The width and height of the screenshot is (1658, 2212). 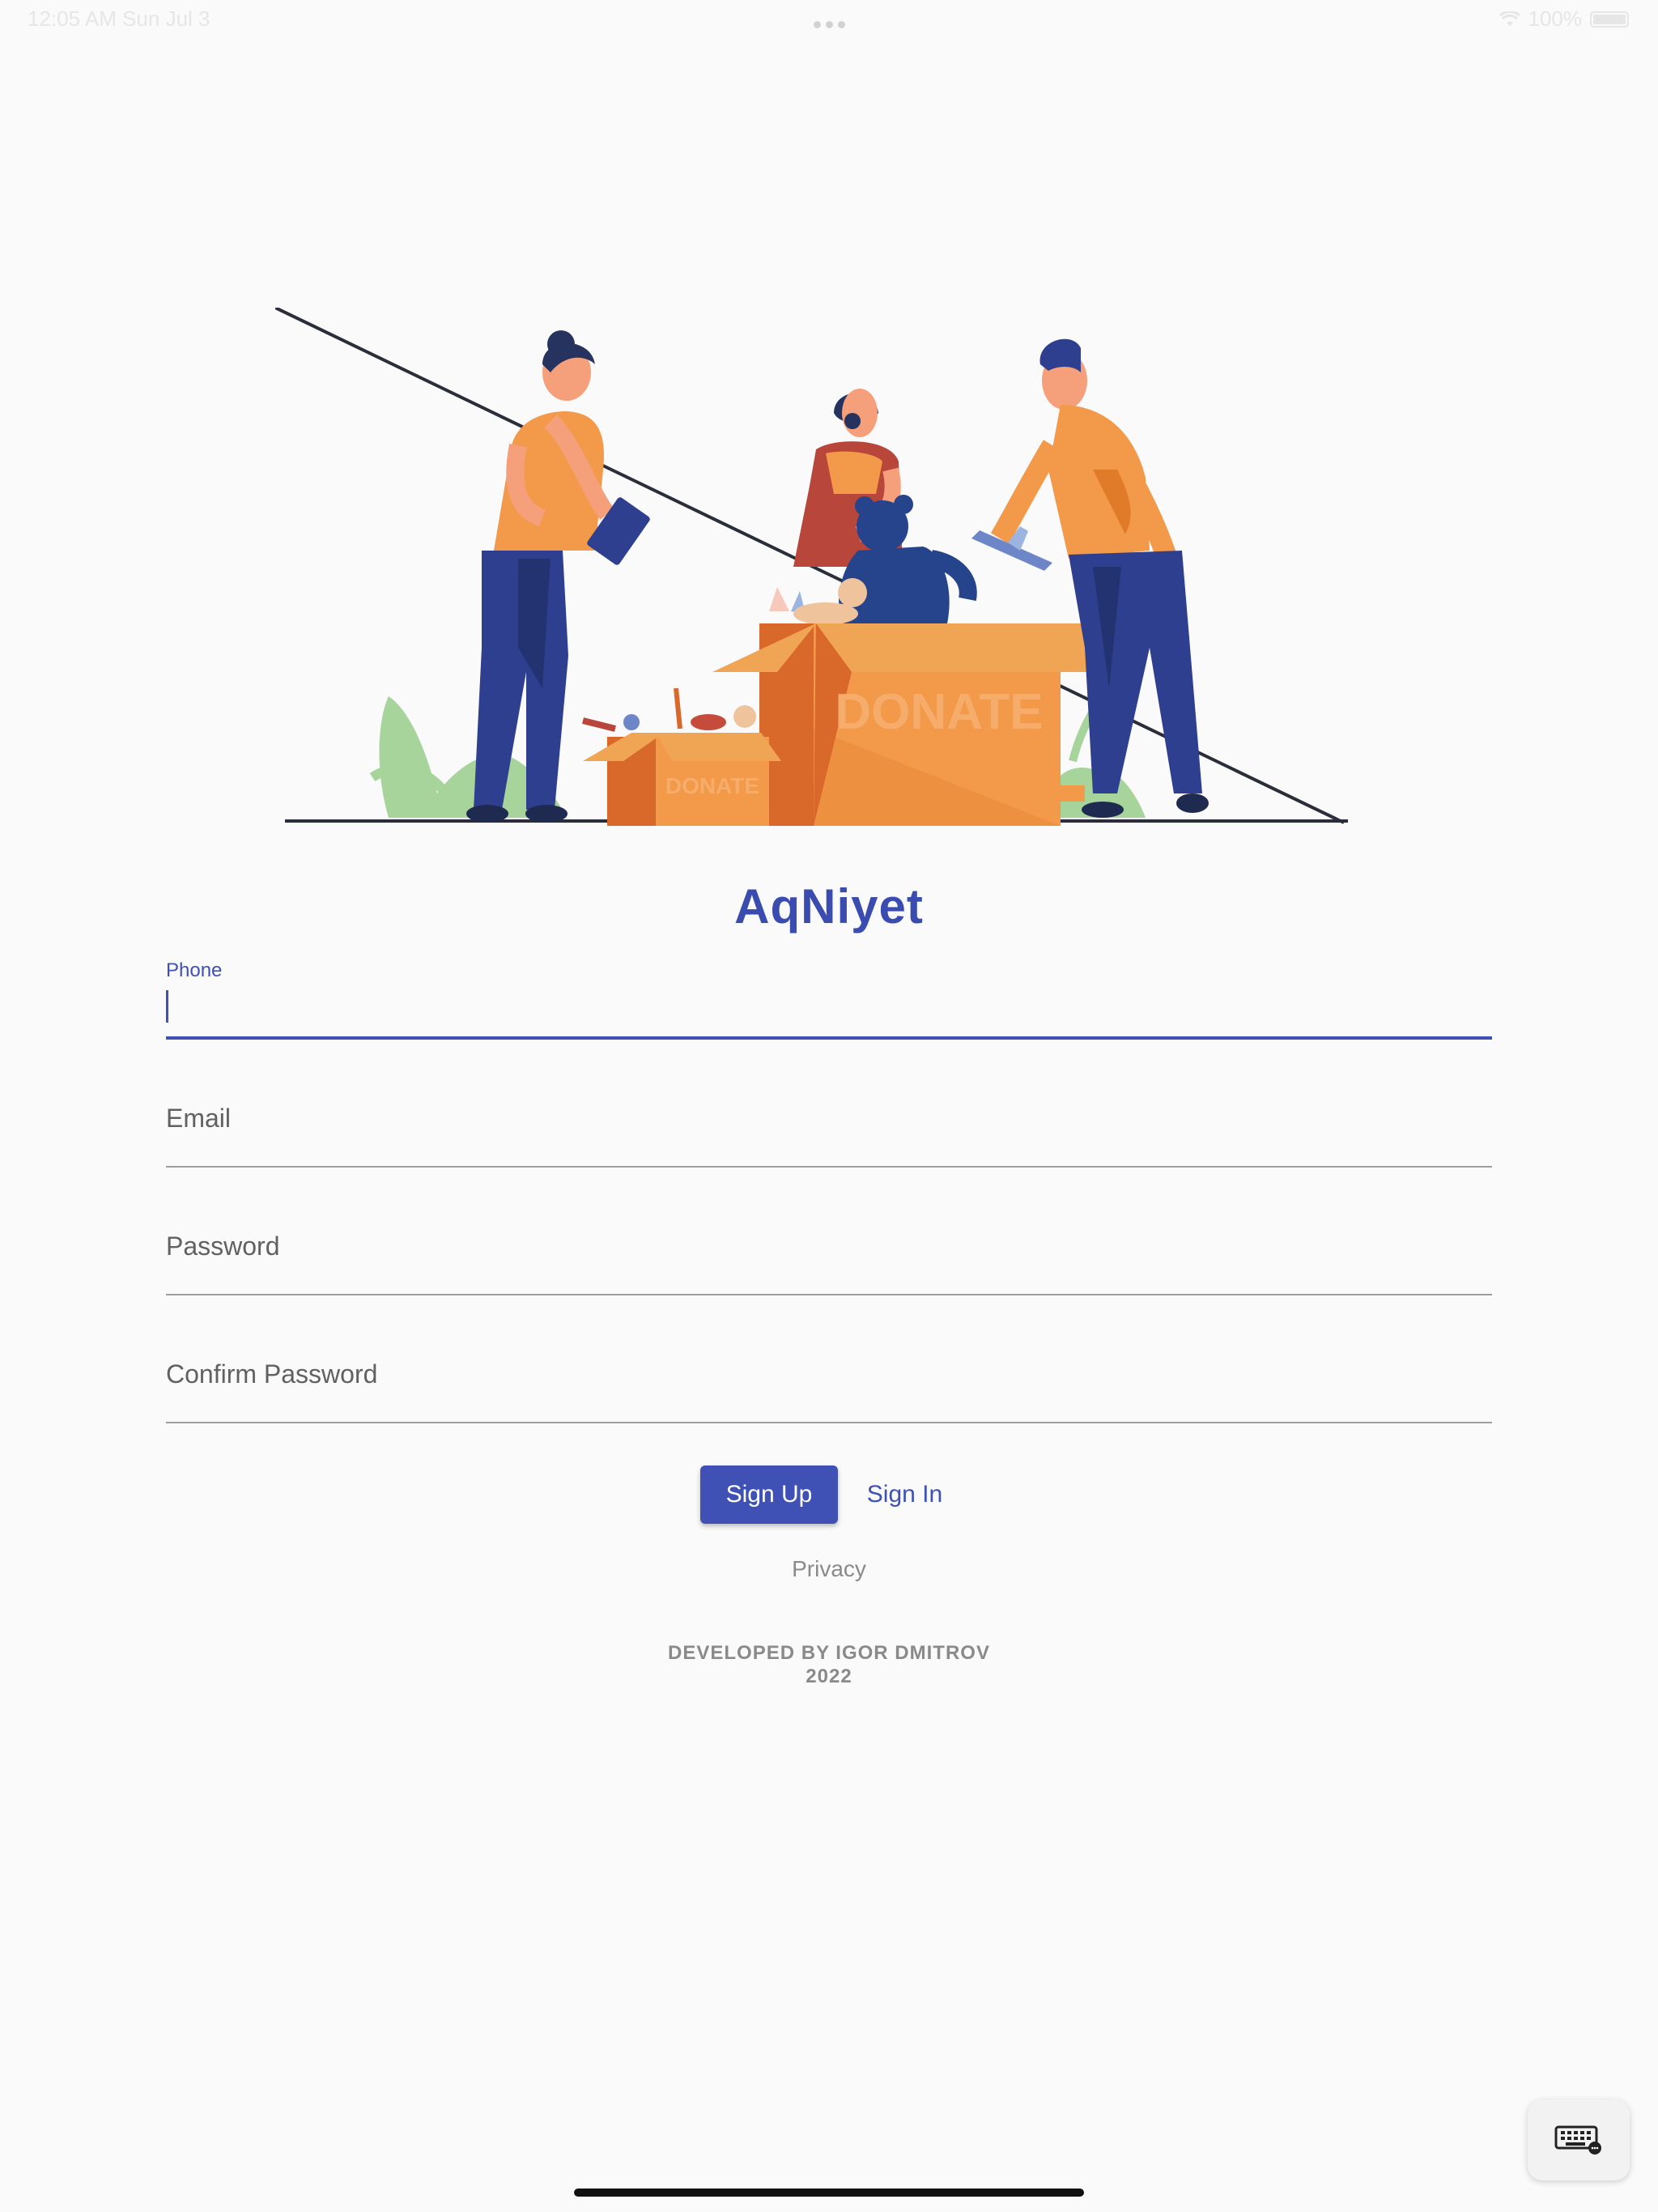 I want to click on email-field: Email, so click(x=829, y=1136).